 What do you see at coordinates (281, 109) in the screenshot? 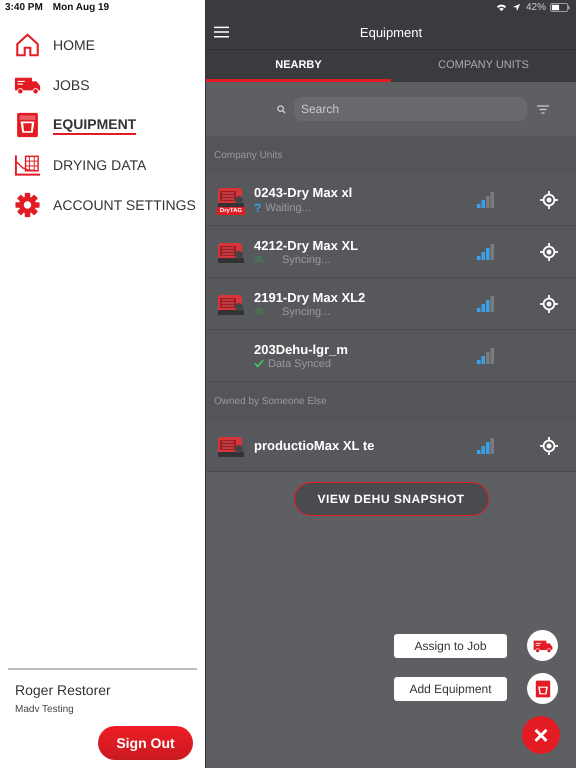
I see `search-icon` at bounding box center [281, 109].